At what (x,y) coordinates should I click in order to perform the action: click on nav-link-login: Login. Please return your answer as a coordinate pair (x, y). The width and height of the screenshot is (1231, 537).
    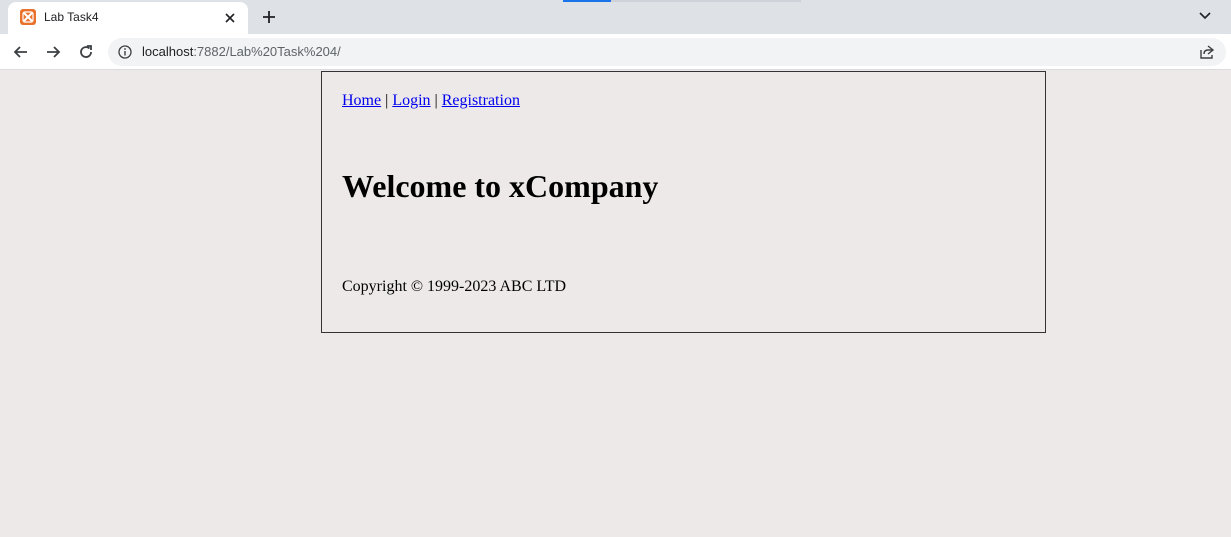
    Looking at the image, I should click on (411, 100).